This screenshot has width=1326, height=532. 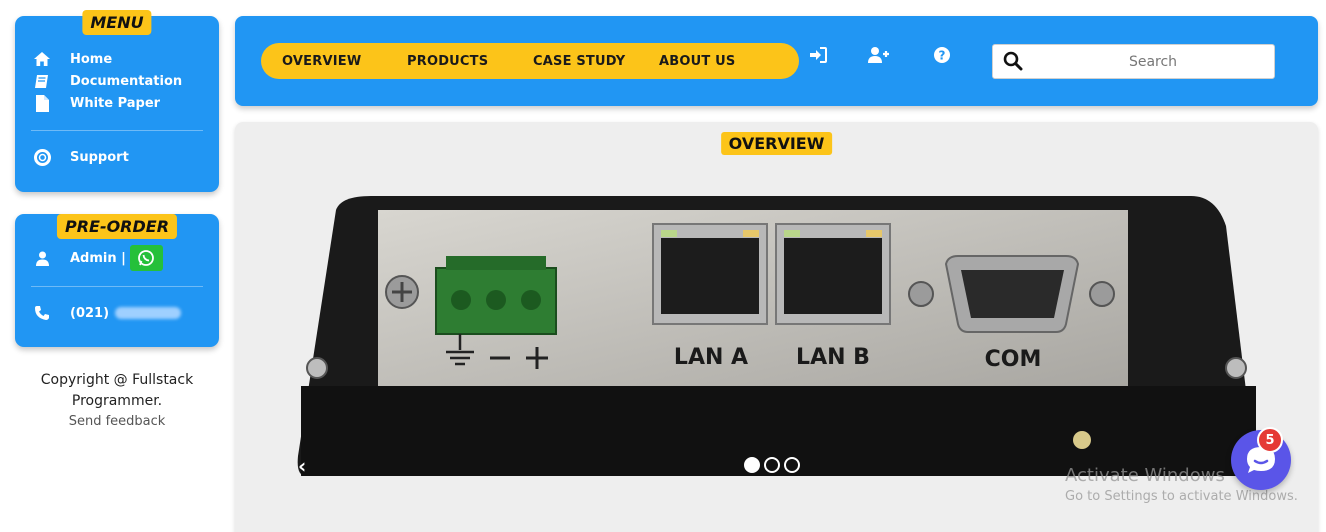 I want to click on chat-unread-badge: 5, so click(x=1270, y=440).